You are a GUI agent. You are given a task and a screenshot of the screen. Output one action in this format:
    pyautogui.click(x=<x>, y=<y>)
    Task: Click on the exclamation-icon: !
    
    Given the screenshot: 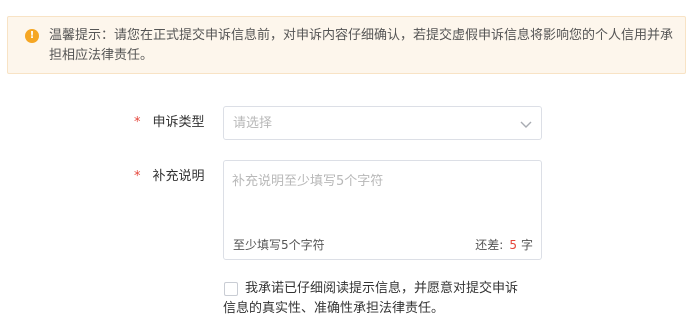 What is the action you would take?
    pyautogui.click(x=32, y=36)
    